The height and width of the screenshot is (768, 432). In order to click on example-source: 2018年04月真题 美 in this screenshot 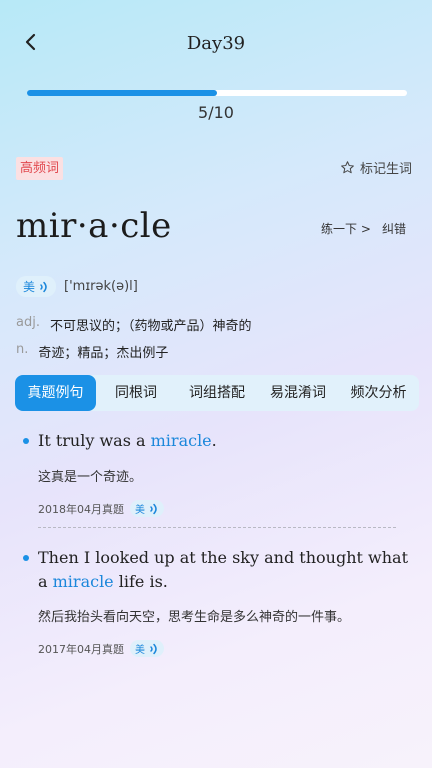, I will do `click(101, 508)`.